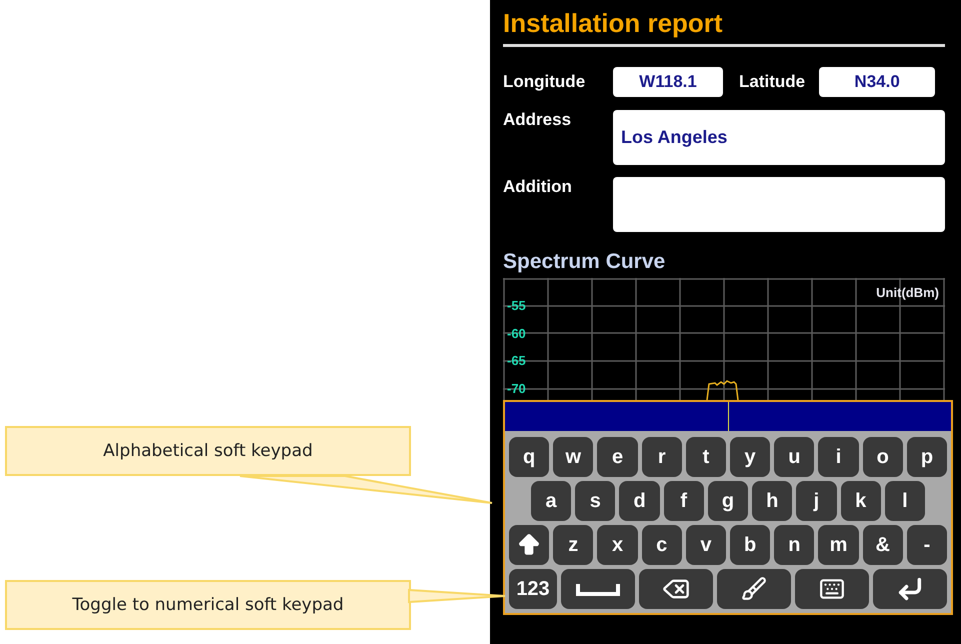  I want to click on field-label: Longitude, so click(544, 82).